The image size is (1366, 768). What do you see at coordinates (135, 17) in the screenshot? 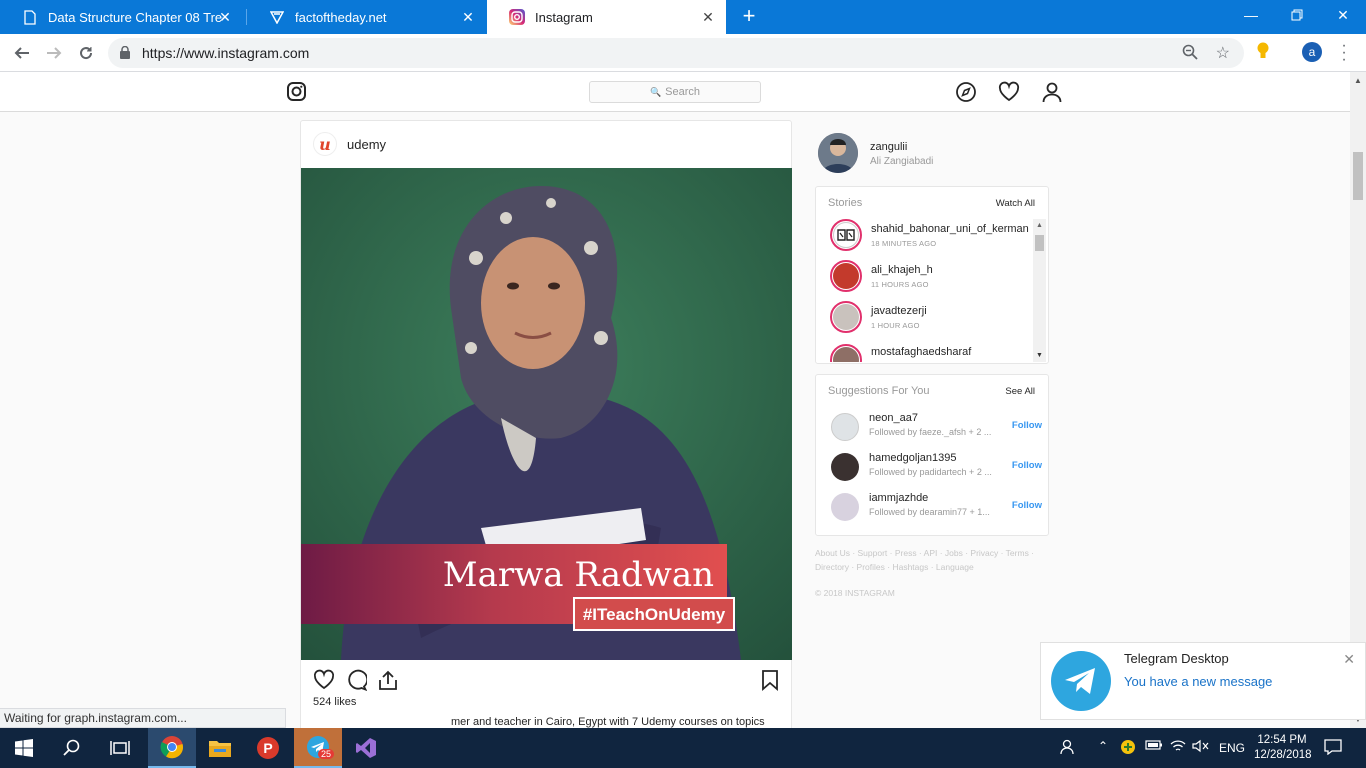
I see `tab-label: Data Structure Chapter 08 Trees.p` at bounding box center [135, 17].